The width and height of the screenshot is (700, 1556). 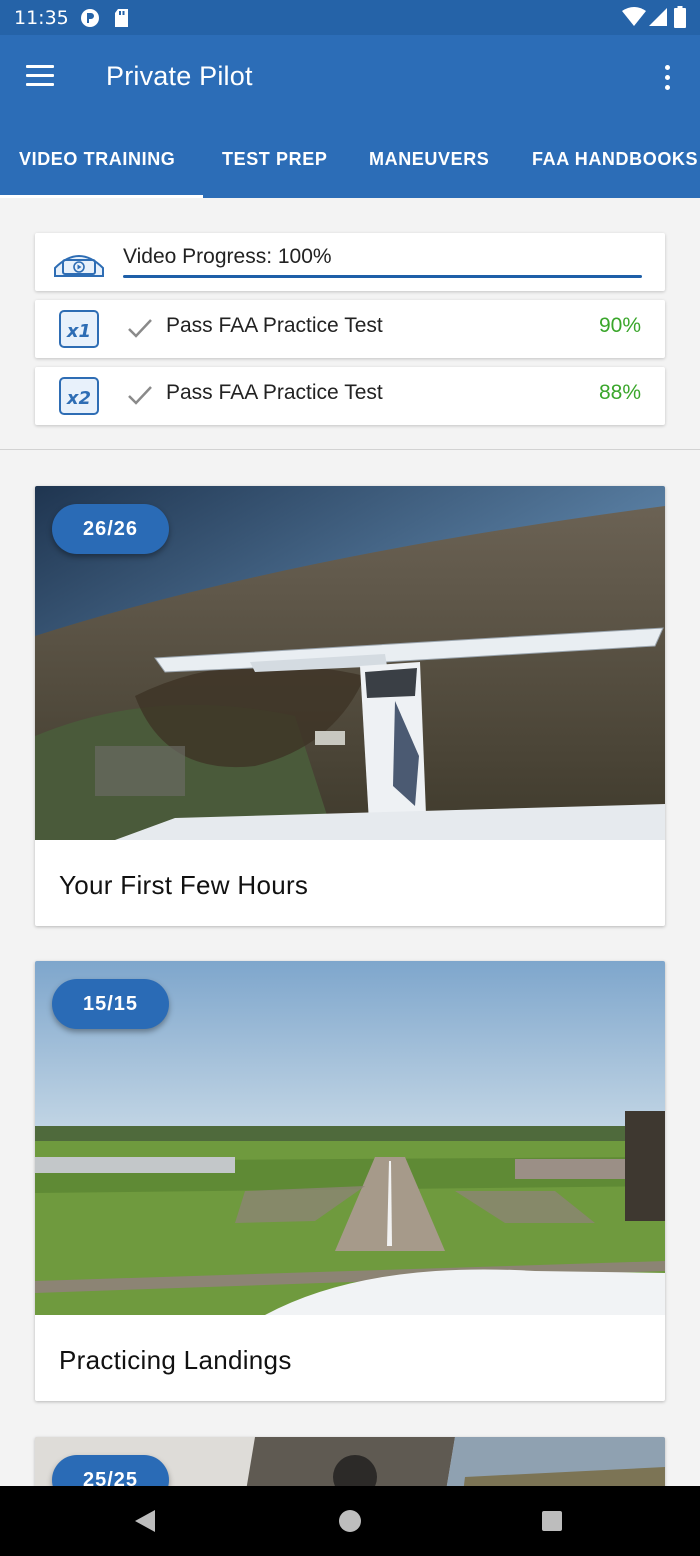 What do you see at coordinates (619, 325) in the screenshot?
I see `practice-test-score: 90%` at bounding box center [619, 325].